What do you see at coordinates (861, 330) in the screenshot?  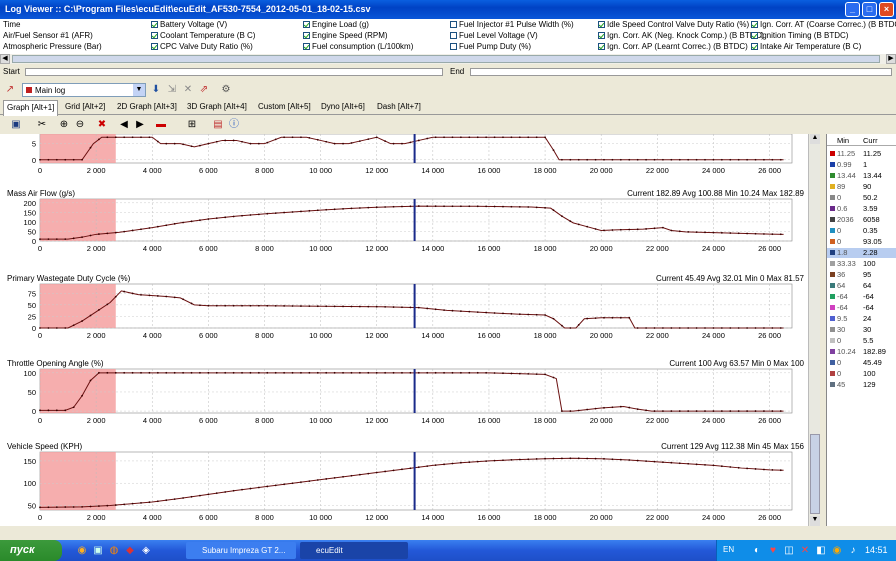 I see `legend-row: 30 30` at bounding box center [861, 330].